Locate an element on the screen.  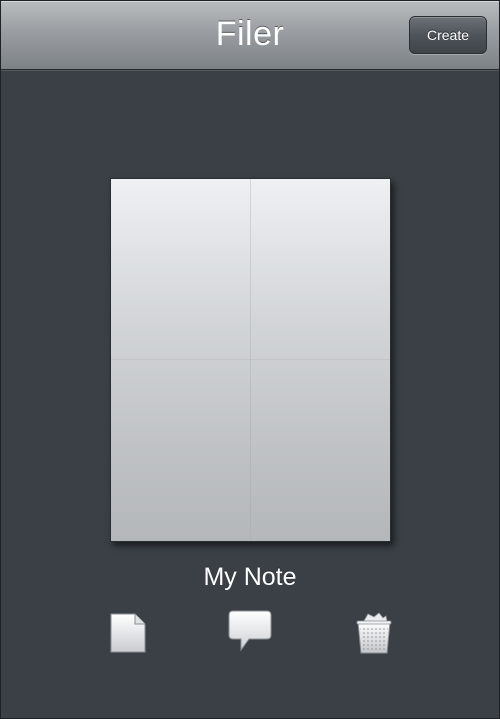
navigation-bar: Filer Create is located at coordinates (250, 35).